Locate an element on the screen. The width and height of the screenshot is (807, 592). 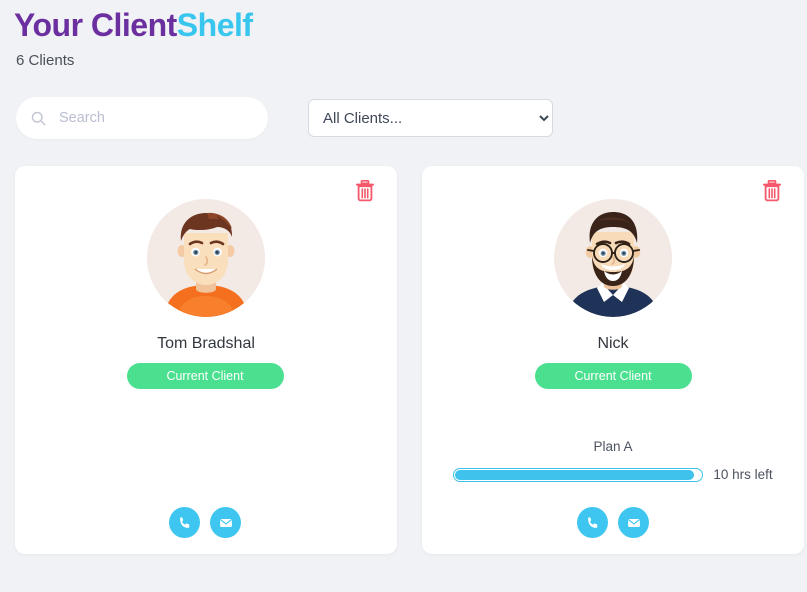
client-count: 6 Clients is located at coordinates (45, 61).